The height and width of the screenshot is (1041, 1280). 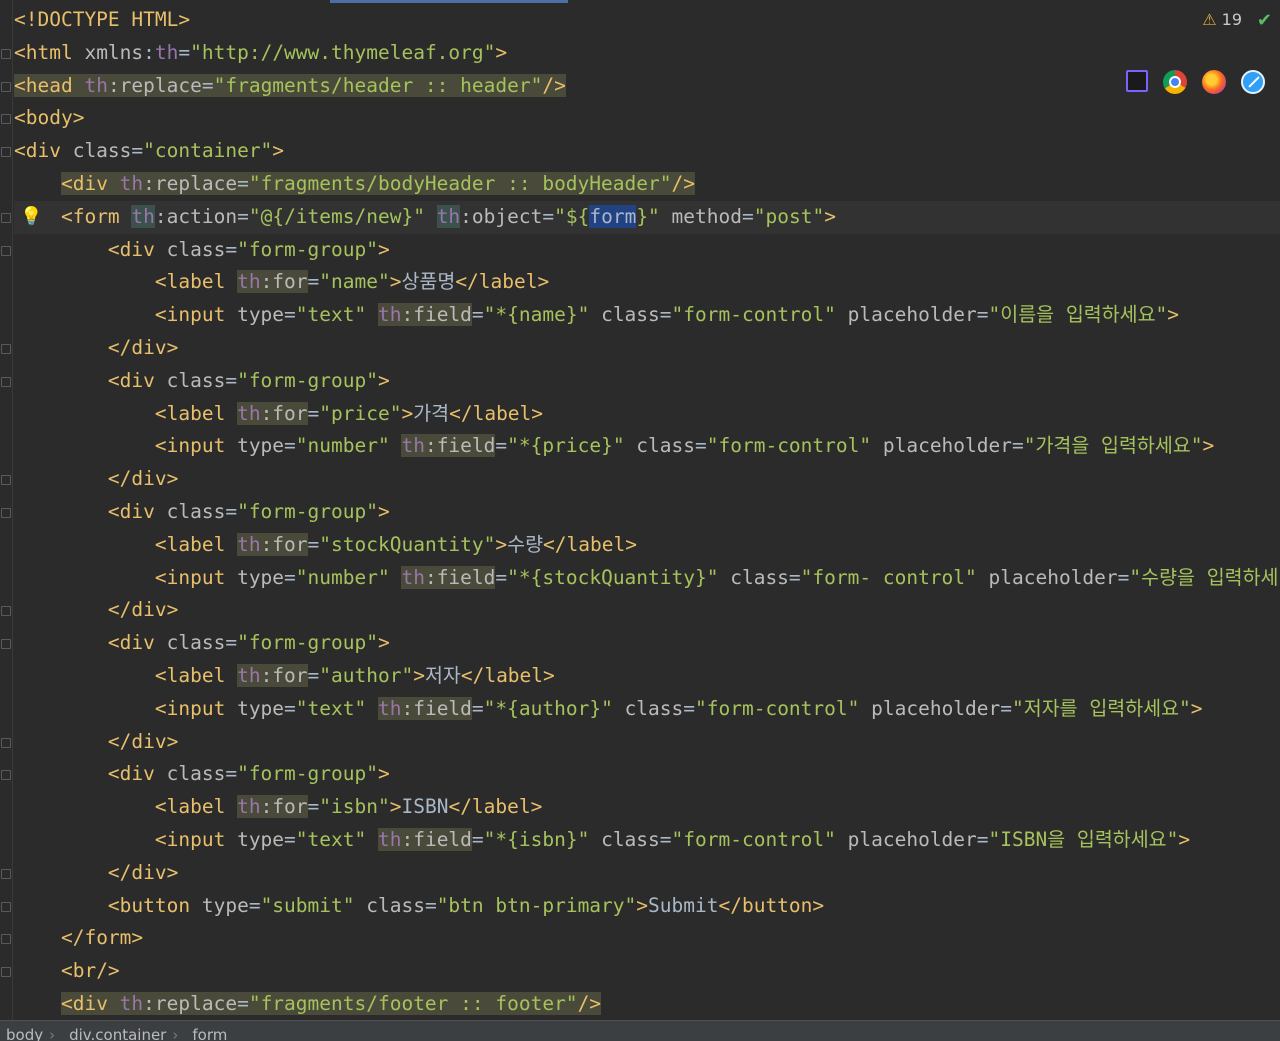 I want to click on intellij-icon, so click(x=1137, y=81).